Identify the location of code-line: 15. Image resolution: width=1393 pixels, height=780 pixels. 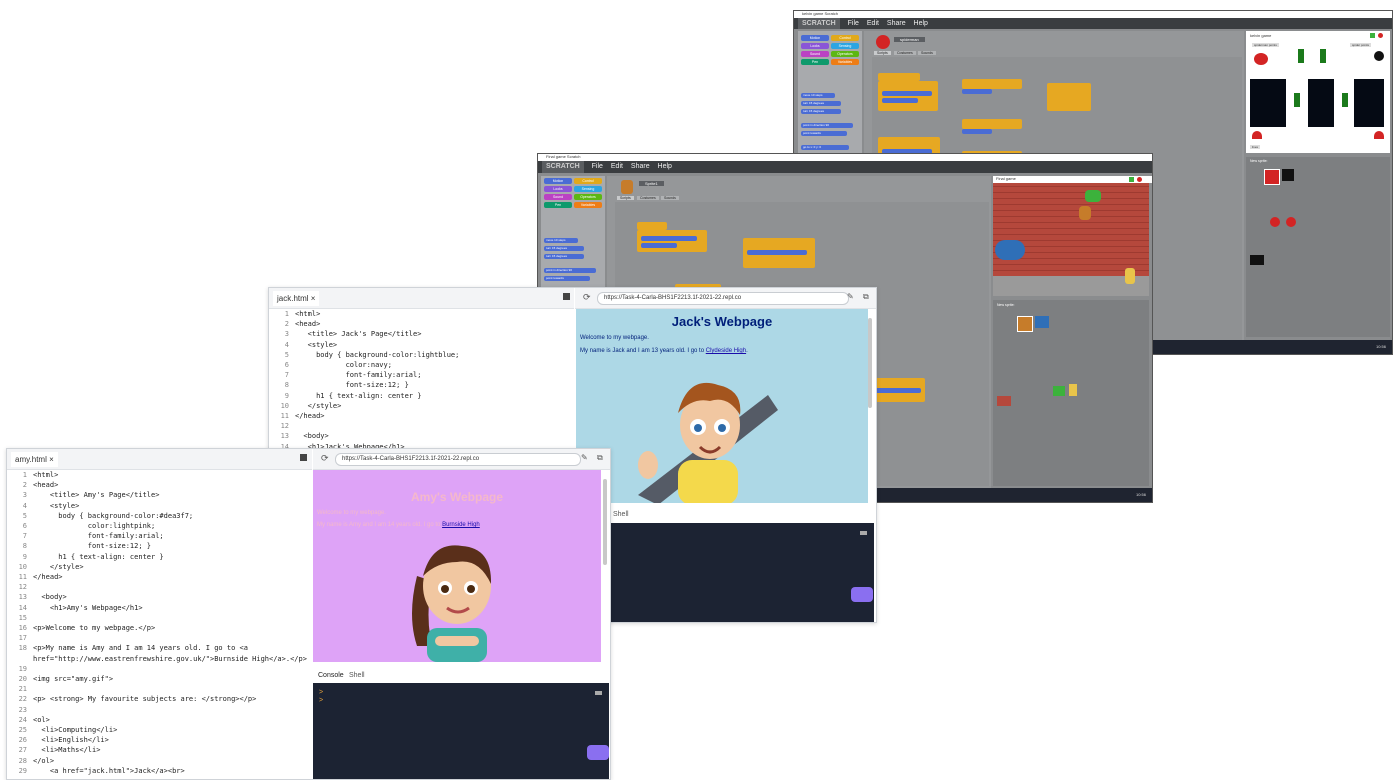
(157, 618).